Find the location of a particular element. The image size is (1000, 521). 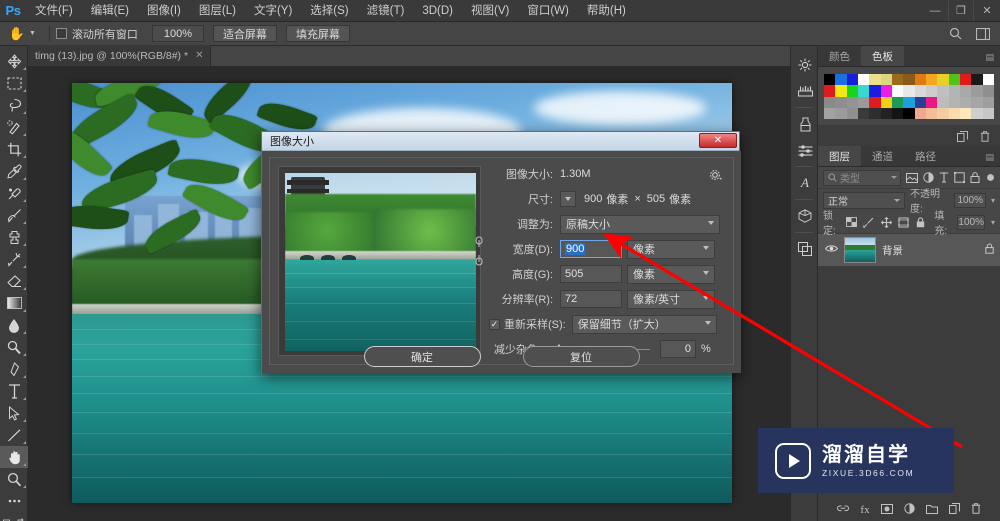

swatches-panel is located at coordinates (909, 96).